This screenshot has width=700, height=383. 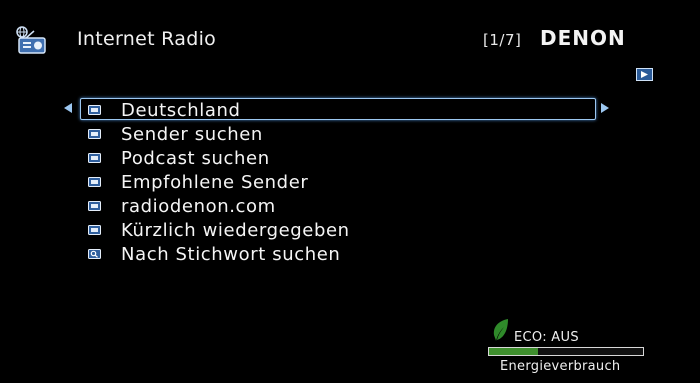 I want to click on menu-item-label: Podcast suchen, so click(x=195, y=158).